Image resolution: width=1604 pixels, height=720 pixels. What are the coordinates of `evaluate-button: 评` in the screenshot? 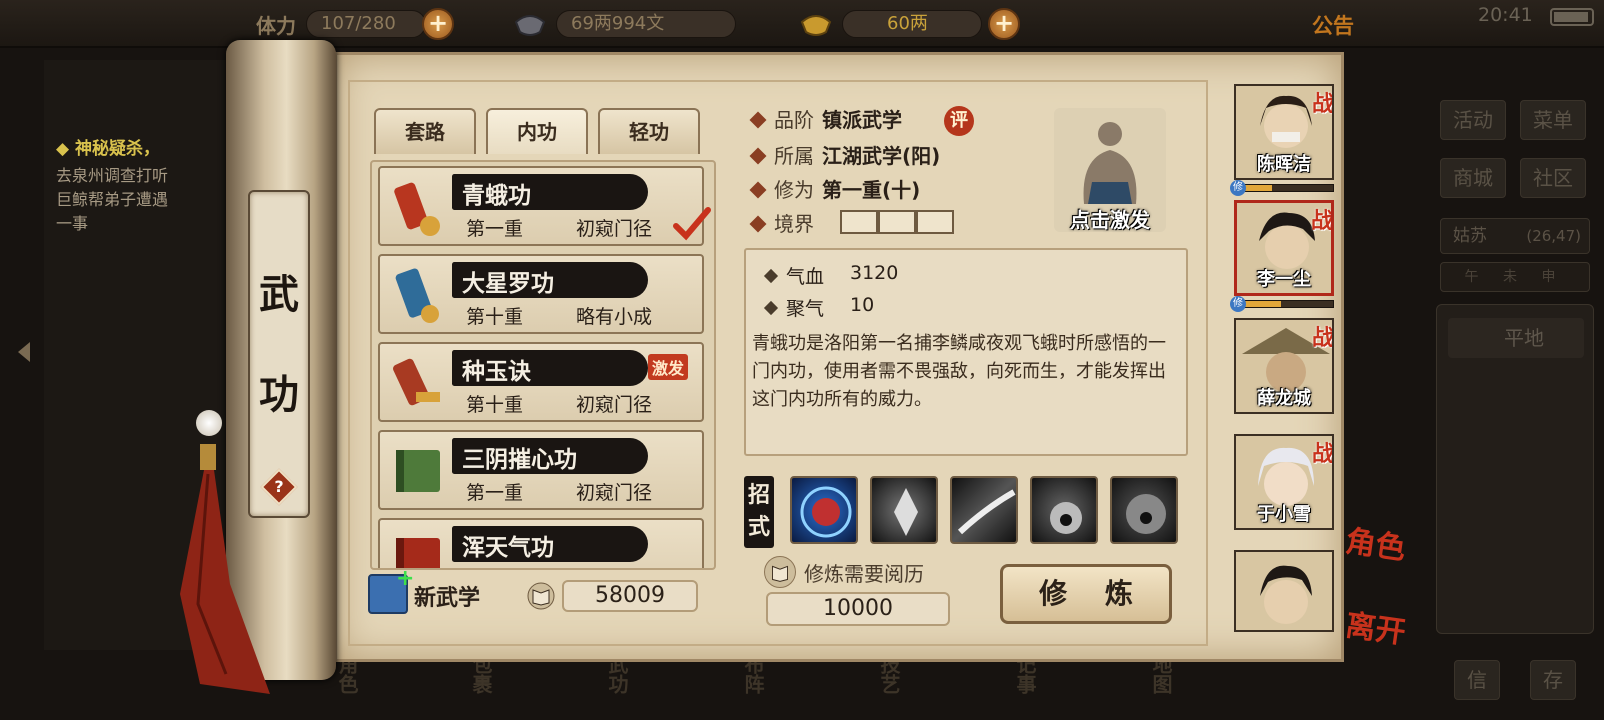 It's located at (959, 121).